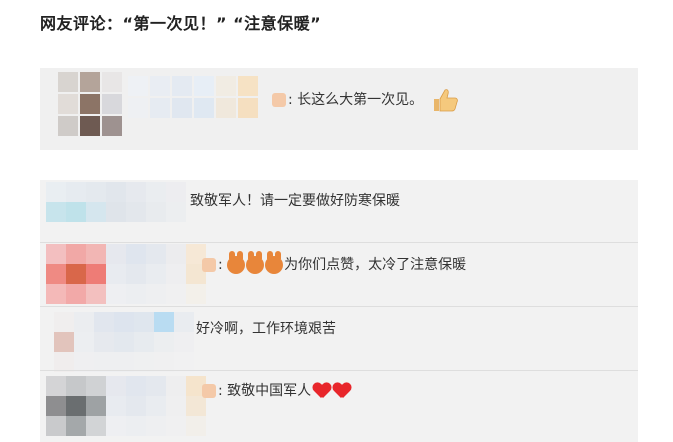 The height and width of the screenshot is (442, 673). I want to click on comment-text: 为你们点赞，太冷了注意保暖, so click(375, 265).